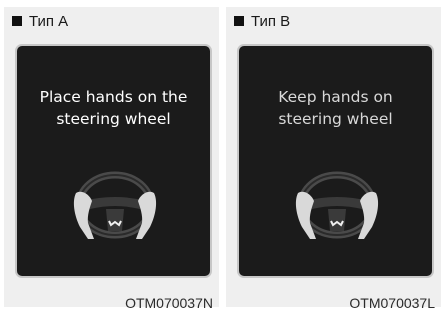 This screenshot has height=312, width=441. I want to click on panel-title: Тип B, so click(262, 21).